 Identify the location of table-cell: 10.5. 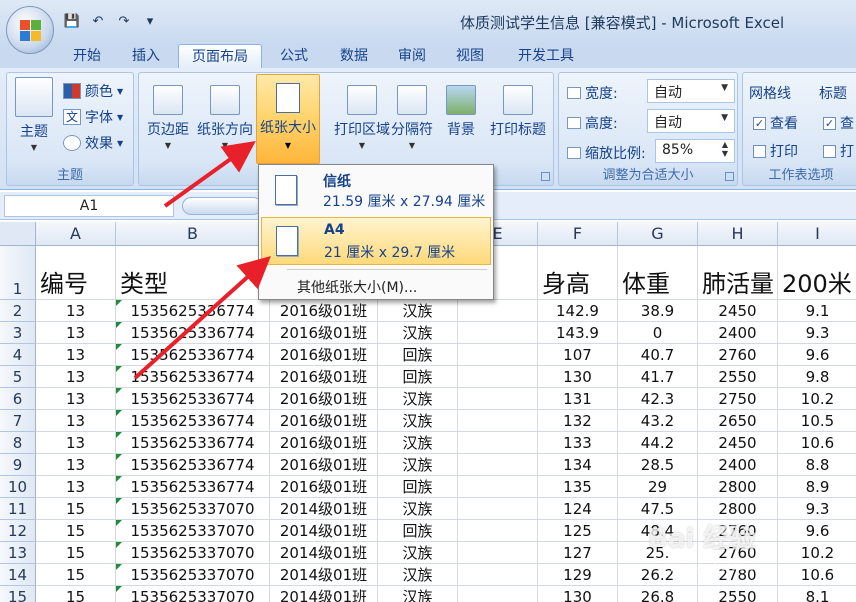
(817, 421).